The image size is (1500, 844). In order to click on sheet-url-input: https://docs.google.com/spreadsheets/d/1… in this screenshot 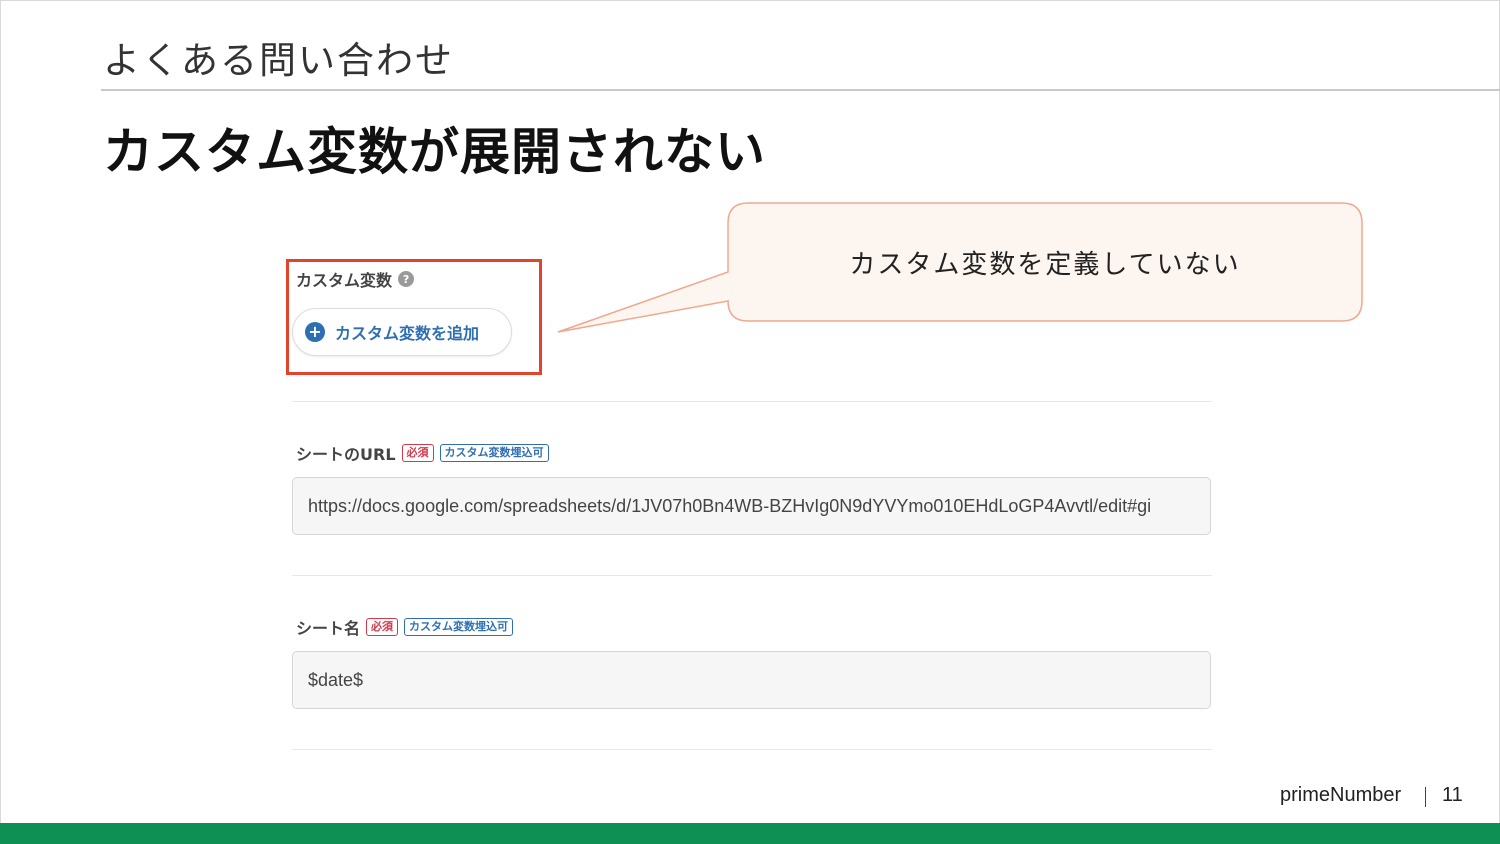, I will do `click(751, 506)`.